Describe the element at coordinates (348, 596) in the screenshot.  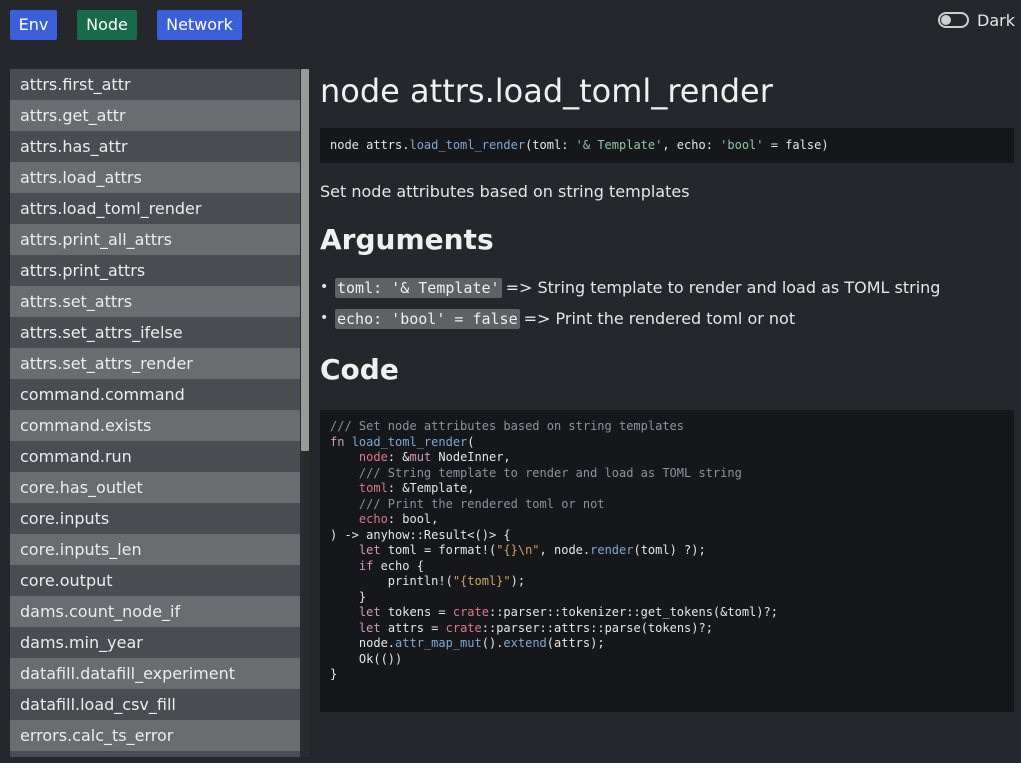
I see `code-token: }` at that location.